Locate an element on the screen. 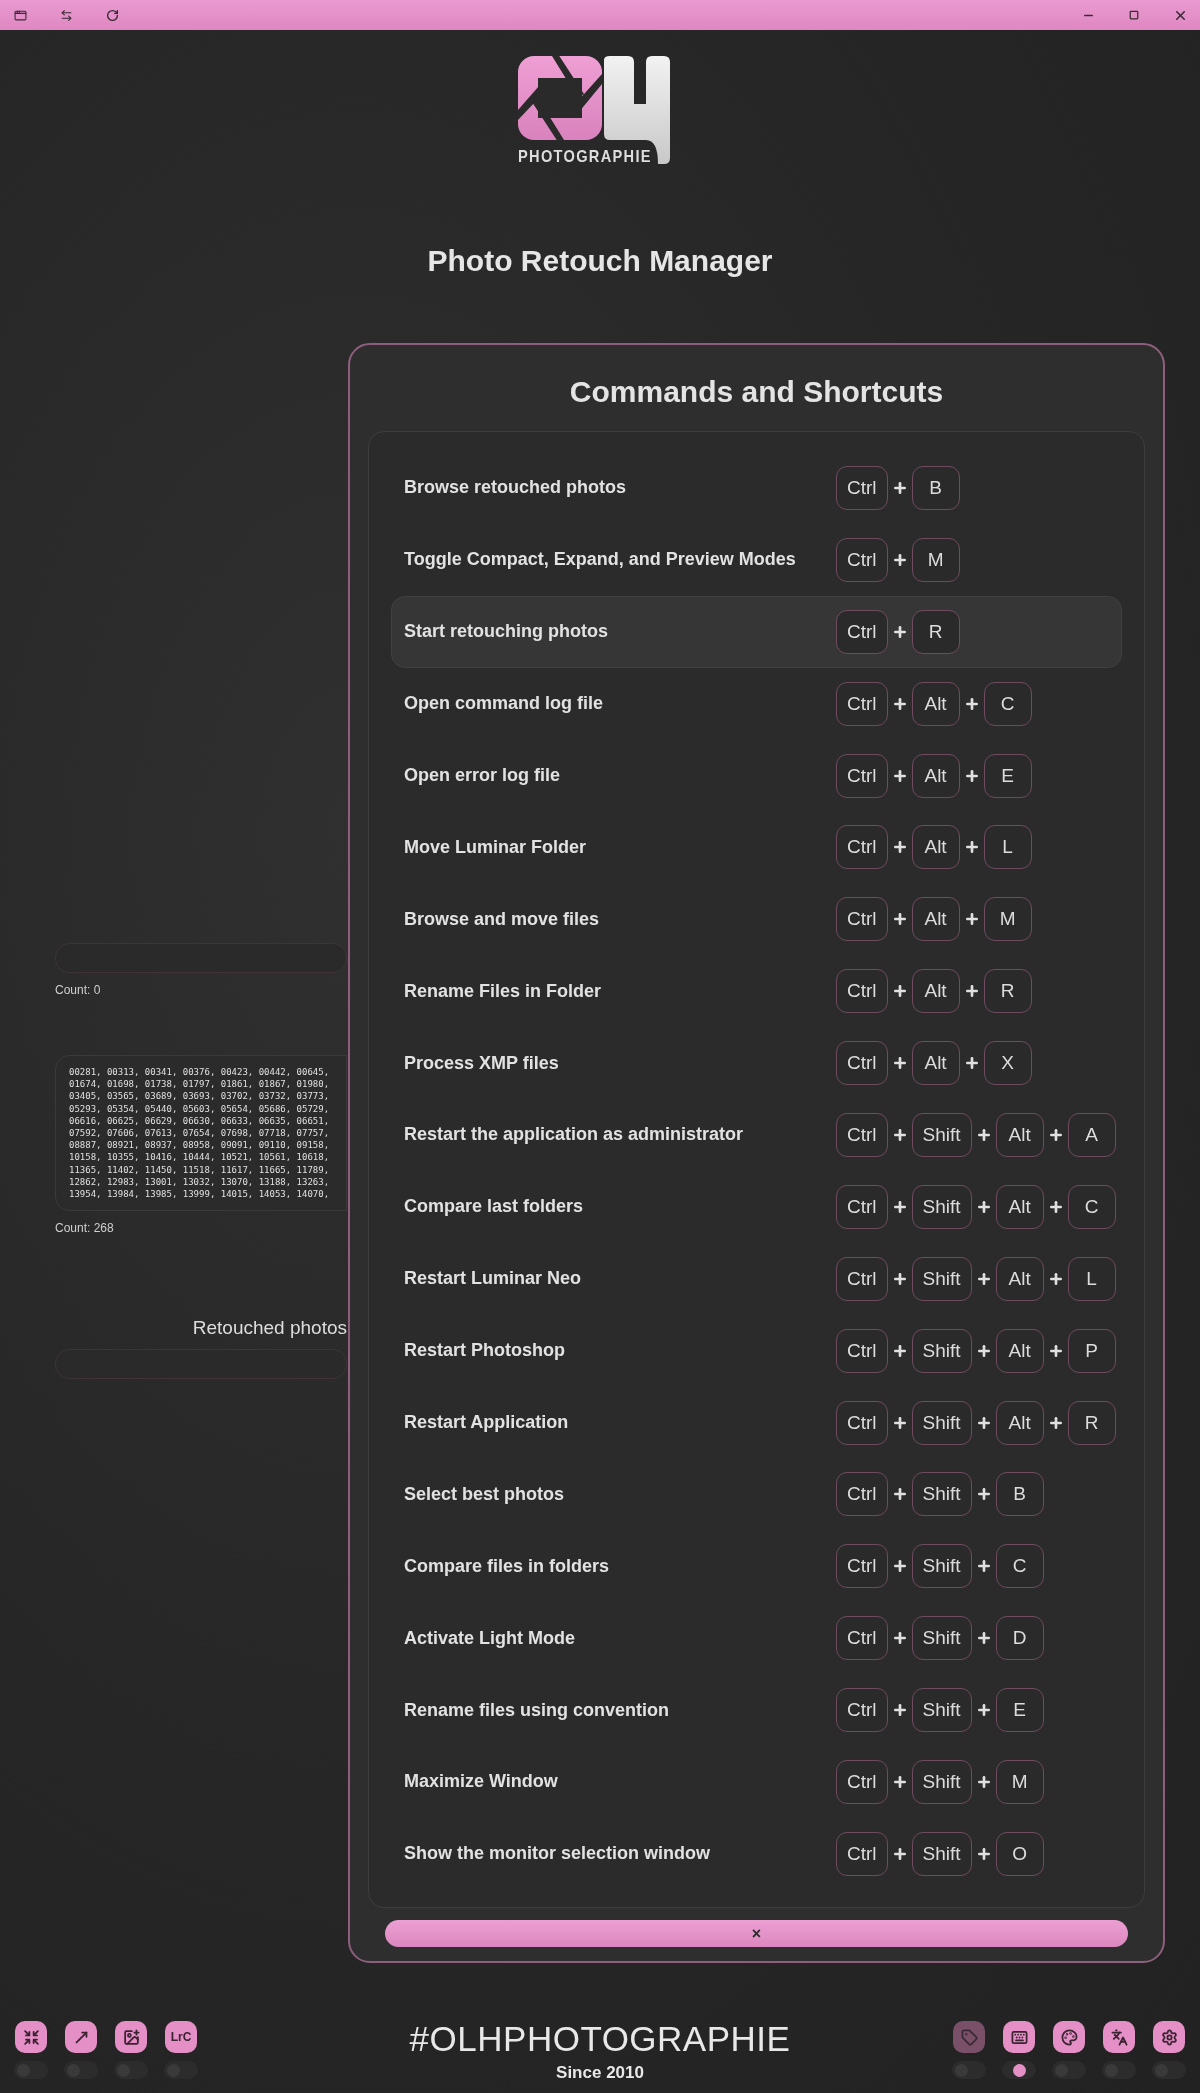 The width and height of the screenshot is (1200, 2093). shortcut-label: Move Luminar Folder is located at coordinates (496, 847).